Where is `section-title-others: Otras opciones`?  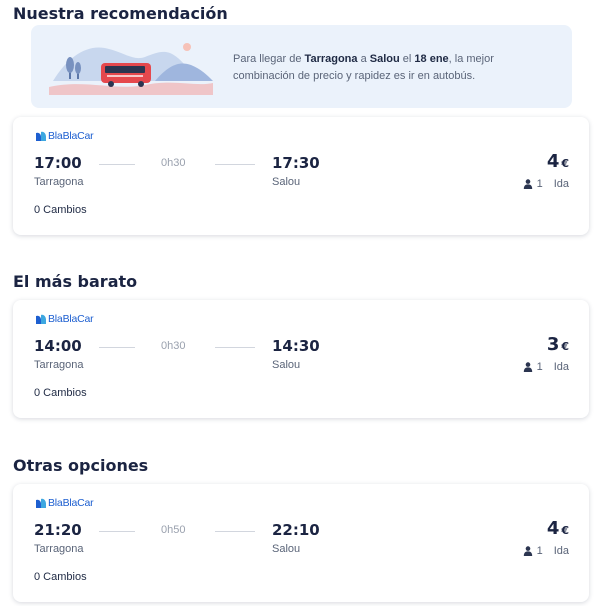
section-title-others: Otras opciones is located at coordinates (81, 465).